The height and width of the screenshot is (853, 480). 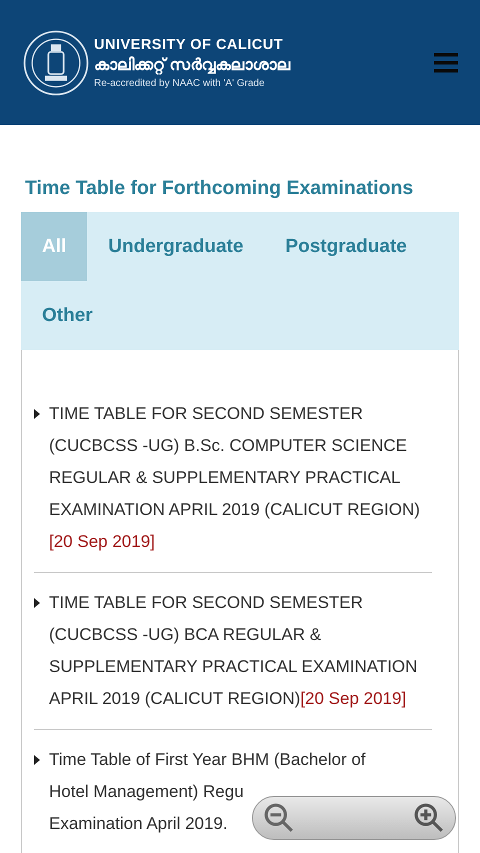 I want to click on exam-link: TIME TABLE FOR SECOND SEMESTER (CUCBCSS -UG) B.Sc. COMPUTER SCIENCE REGULAR & SUPPLEMENTARY PRACTICAL EXAMINATION APRIL 2019 (CALICUT REGION) [20 Sep 2019], so click(x=240, y=478).